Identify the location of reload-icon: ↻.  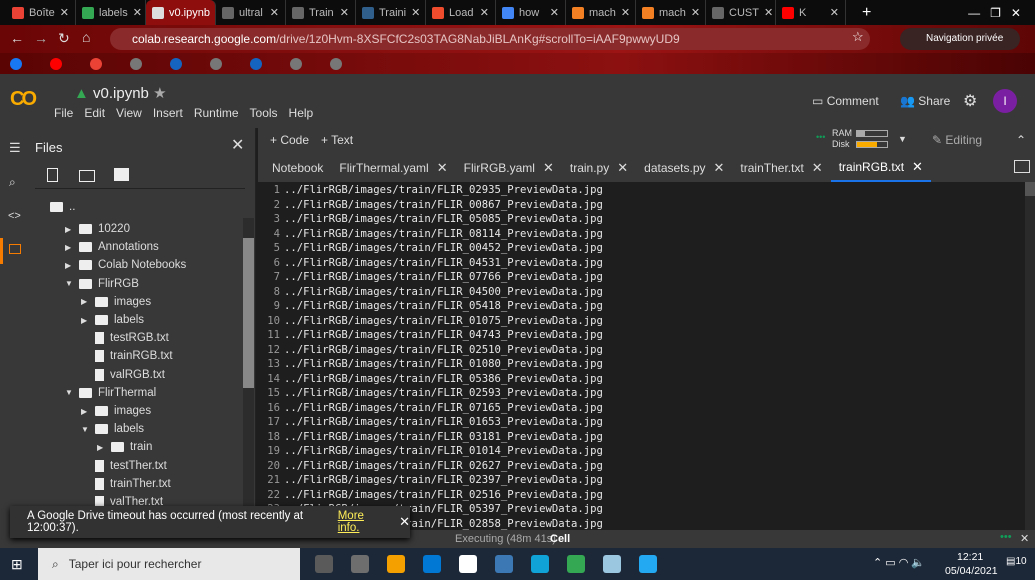
(64, 38).